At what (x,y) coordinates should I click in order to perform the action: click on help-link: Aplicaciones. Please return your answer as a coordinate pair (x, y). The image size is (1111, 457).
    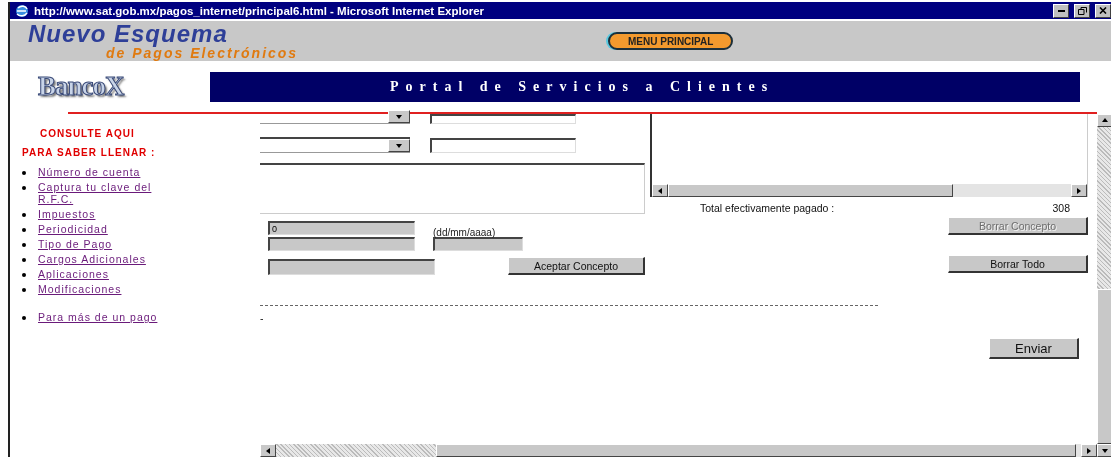
    Looking at the image, I should click on (110, 274).